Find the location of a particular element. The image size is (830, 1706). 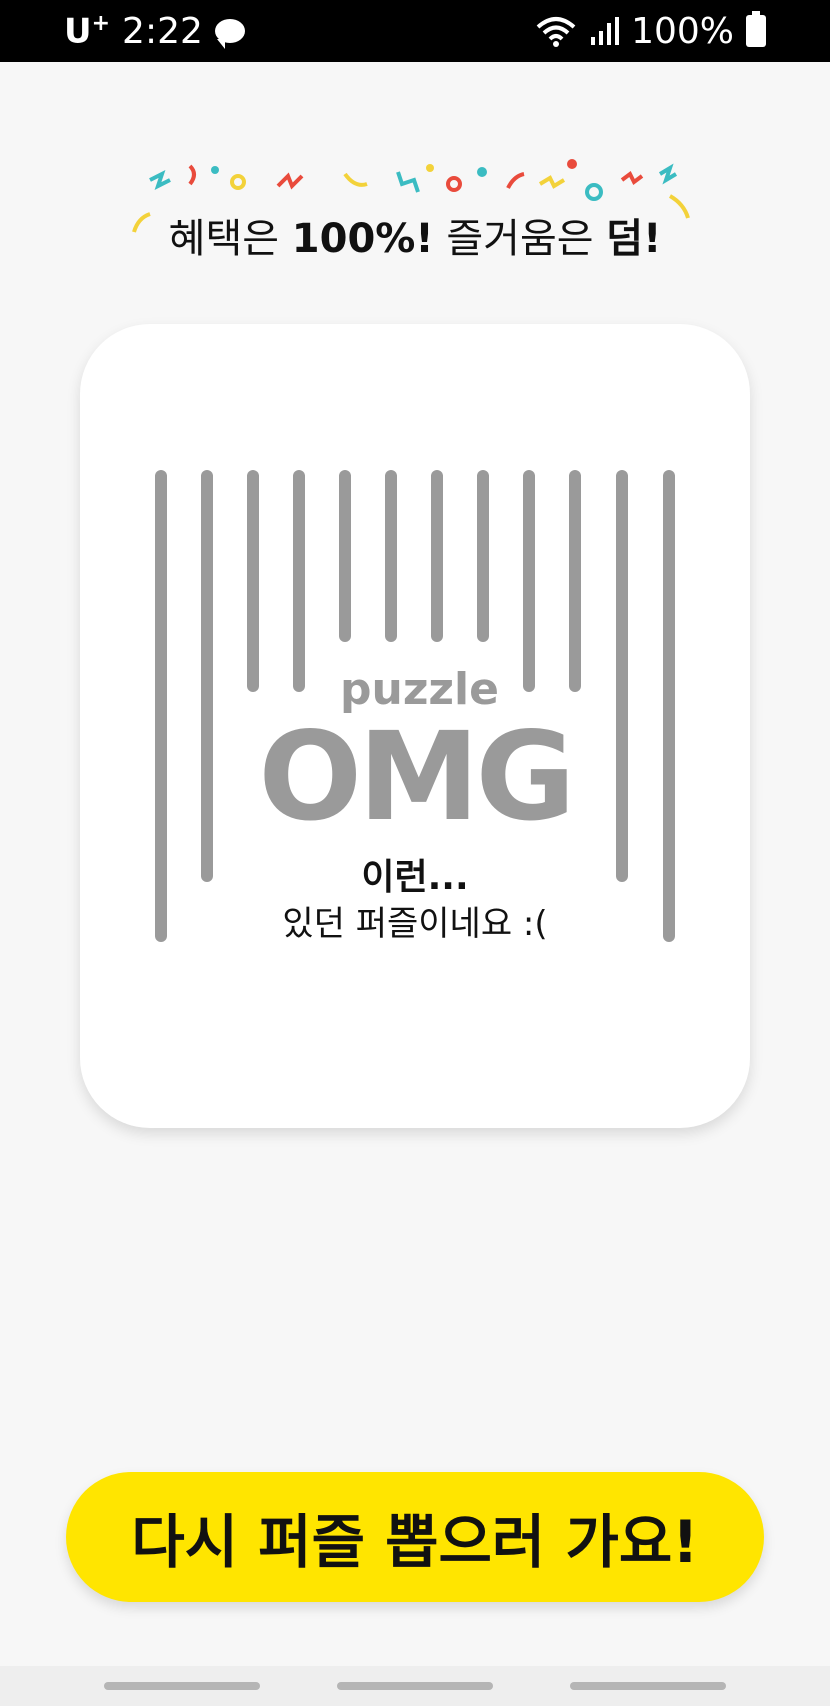

status-left: U+ 2:22 is located at coordinates (154, 31).